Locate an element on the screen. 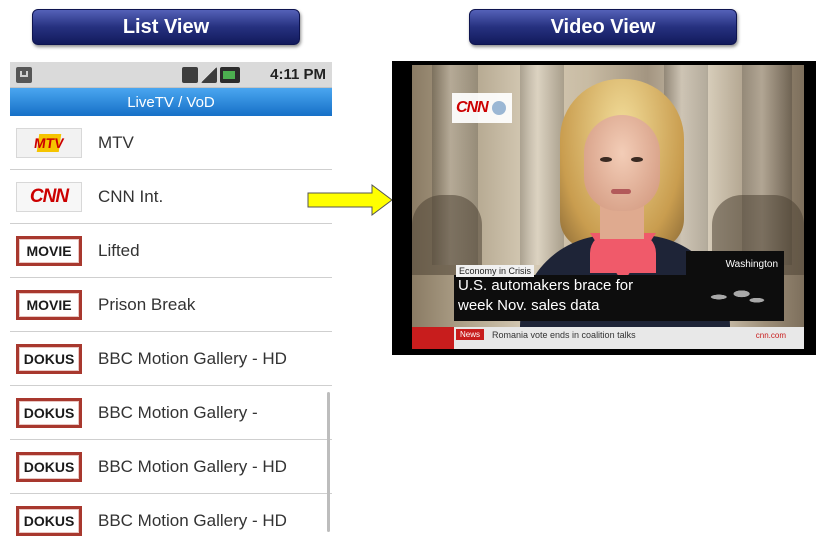 The height and width of the screenshot is (542, 816). list-view-header: List View is located at coordinates (166, 27).